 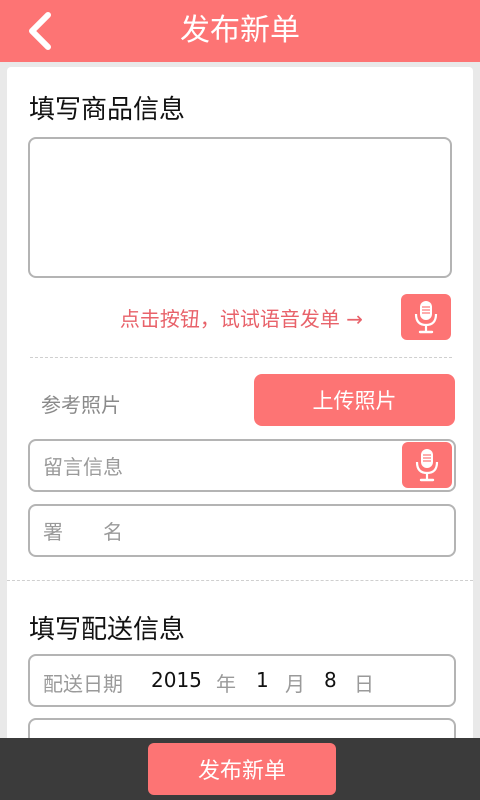 I want to click on publish-order-button: 发布新单, so click(x=242, y=769).